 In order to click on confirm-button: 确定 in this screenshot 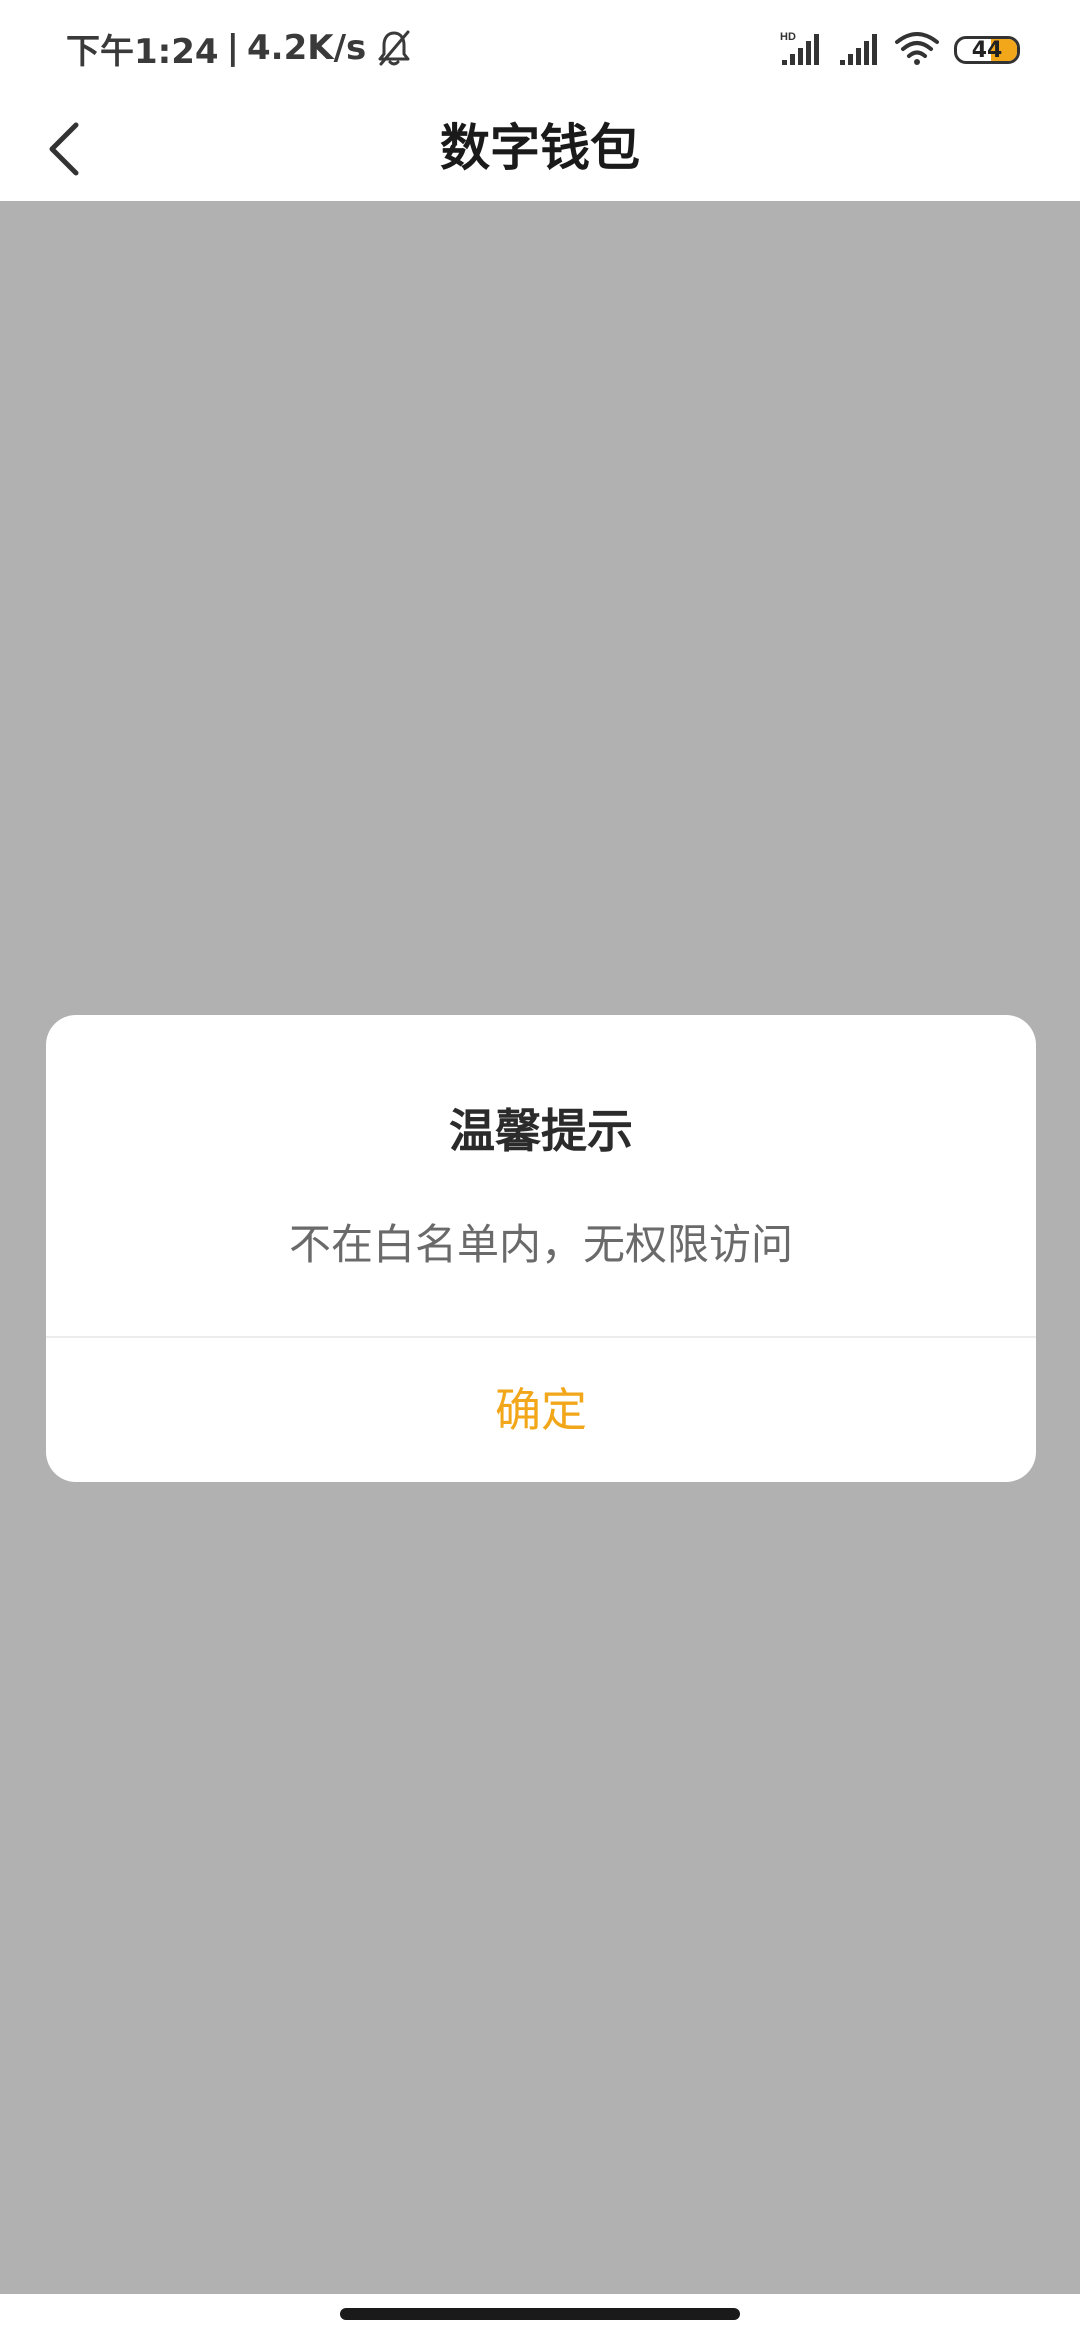, I will do `click(541, 1410)`.